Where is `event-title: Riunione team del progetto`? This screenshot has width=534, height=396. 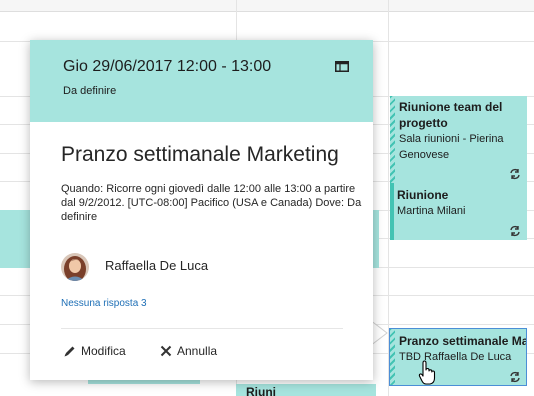
event-title: Riunione team del progetto is located at coordinates (451, 115).